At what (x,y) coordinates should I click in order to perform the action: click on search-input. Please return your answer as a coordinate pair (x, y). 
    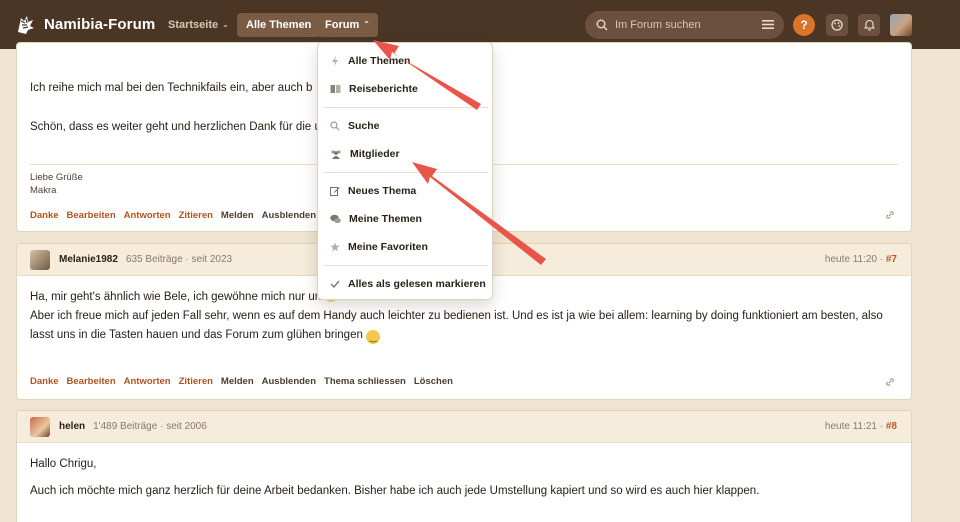
    Looking at the image, I should click on (685, 25).